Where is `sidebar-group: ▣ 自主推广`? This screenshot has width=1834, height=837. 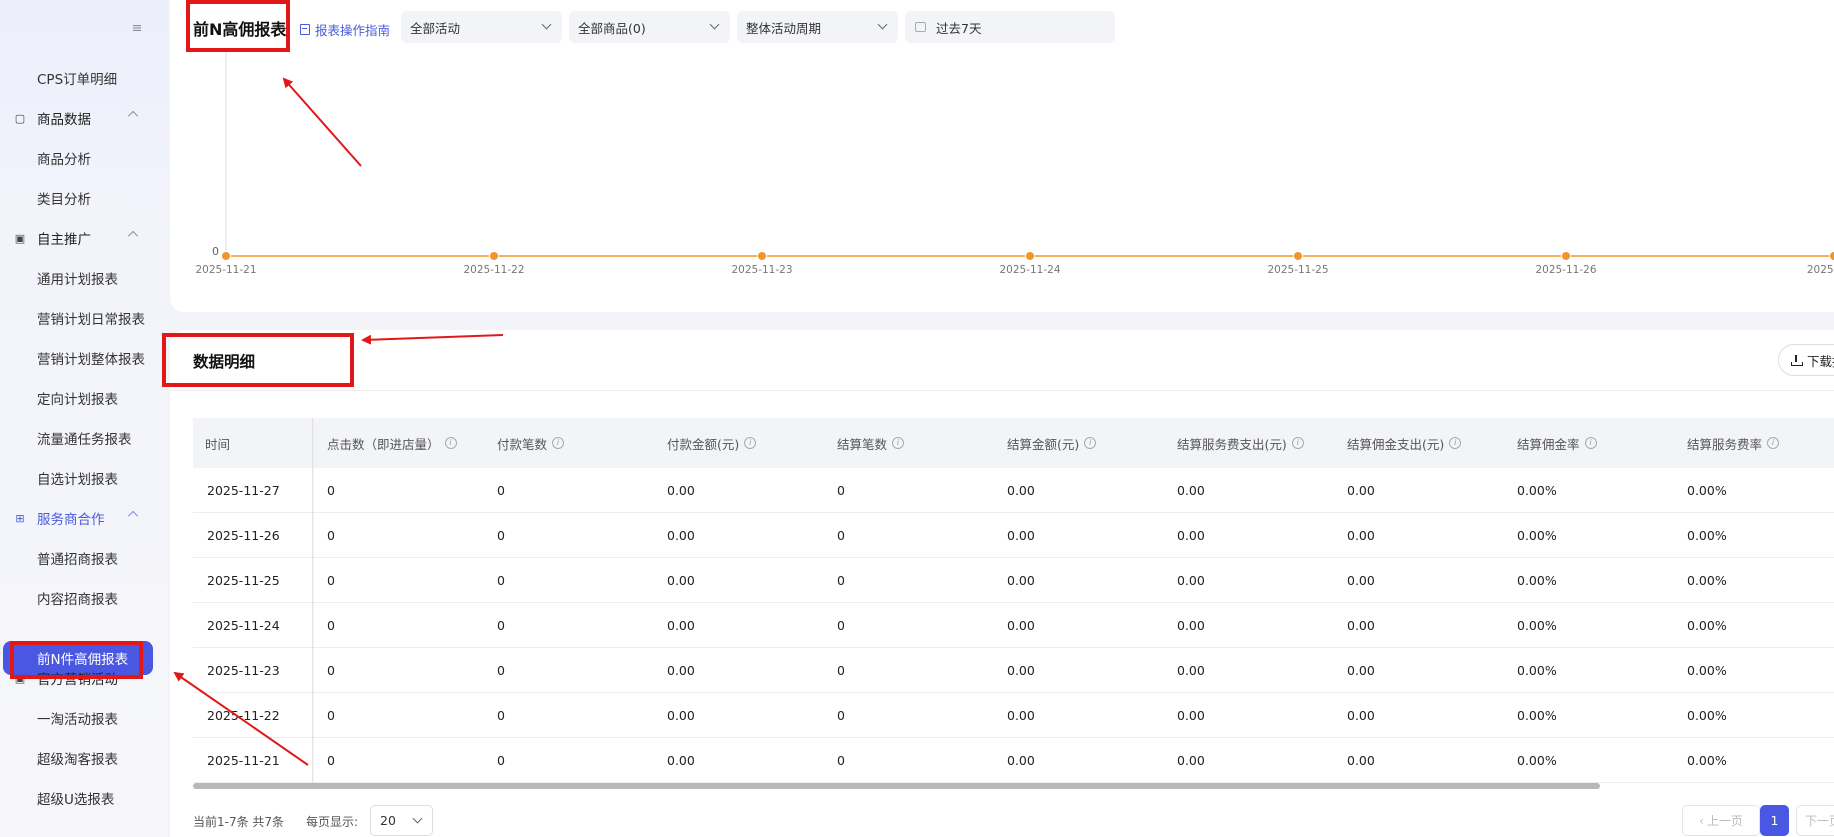
sidebar-group: ▣ 自主推广 is located at coordinates (84, 238).